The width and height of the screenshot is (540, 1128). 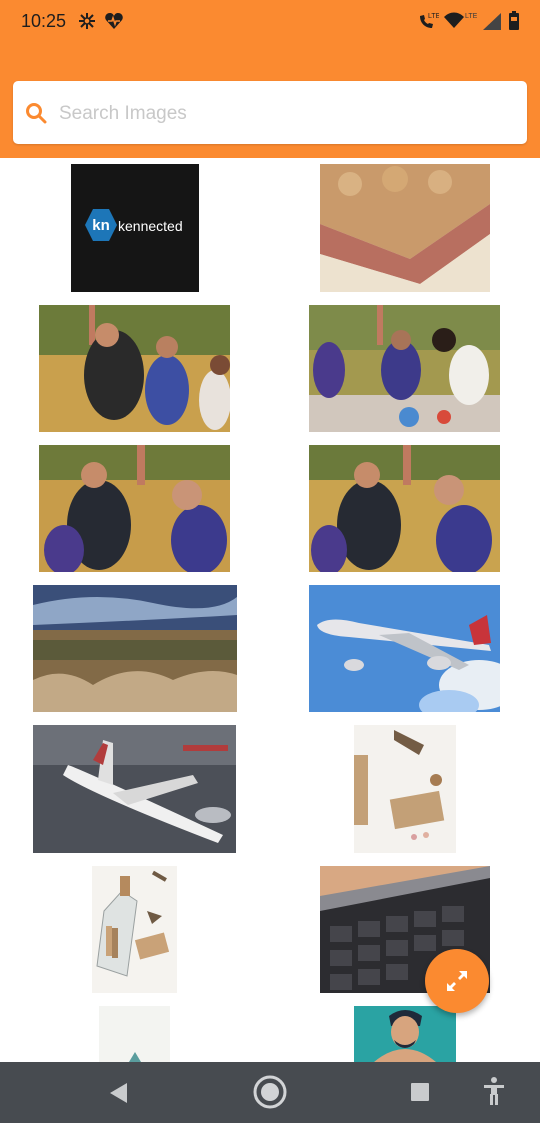 I want to click on home-button, so click(x=270, y=1092).